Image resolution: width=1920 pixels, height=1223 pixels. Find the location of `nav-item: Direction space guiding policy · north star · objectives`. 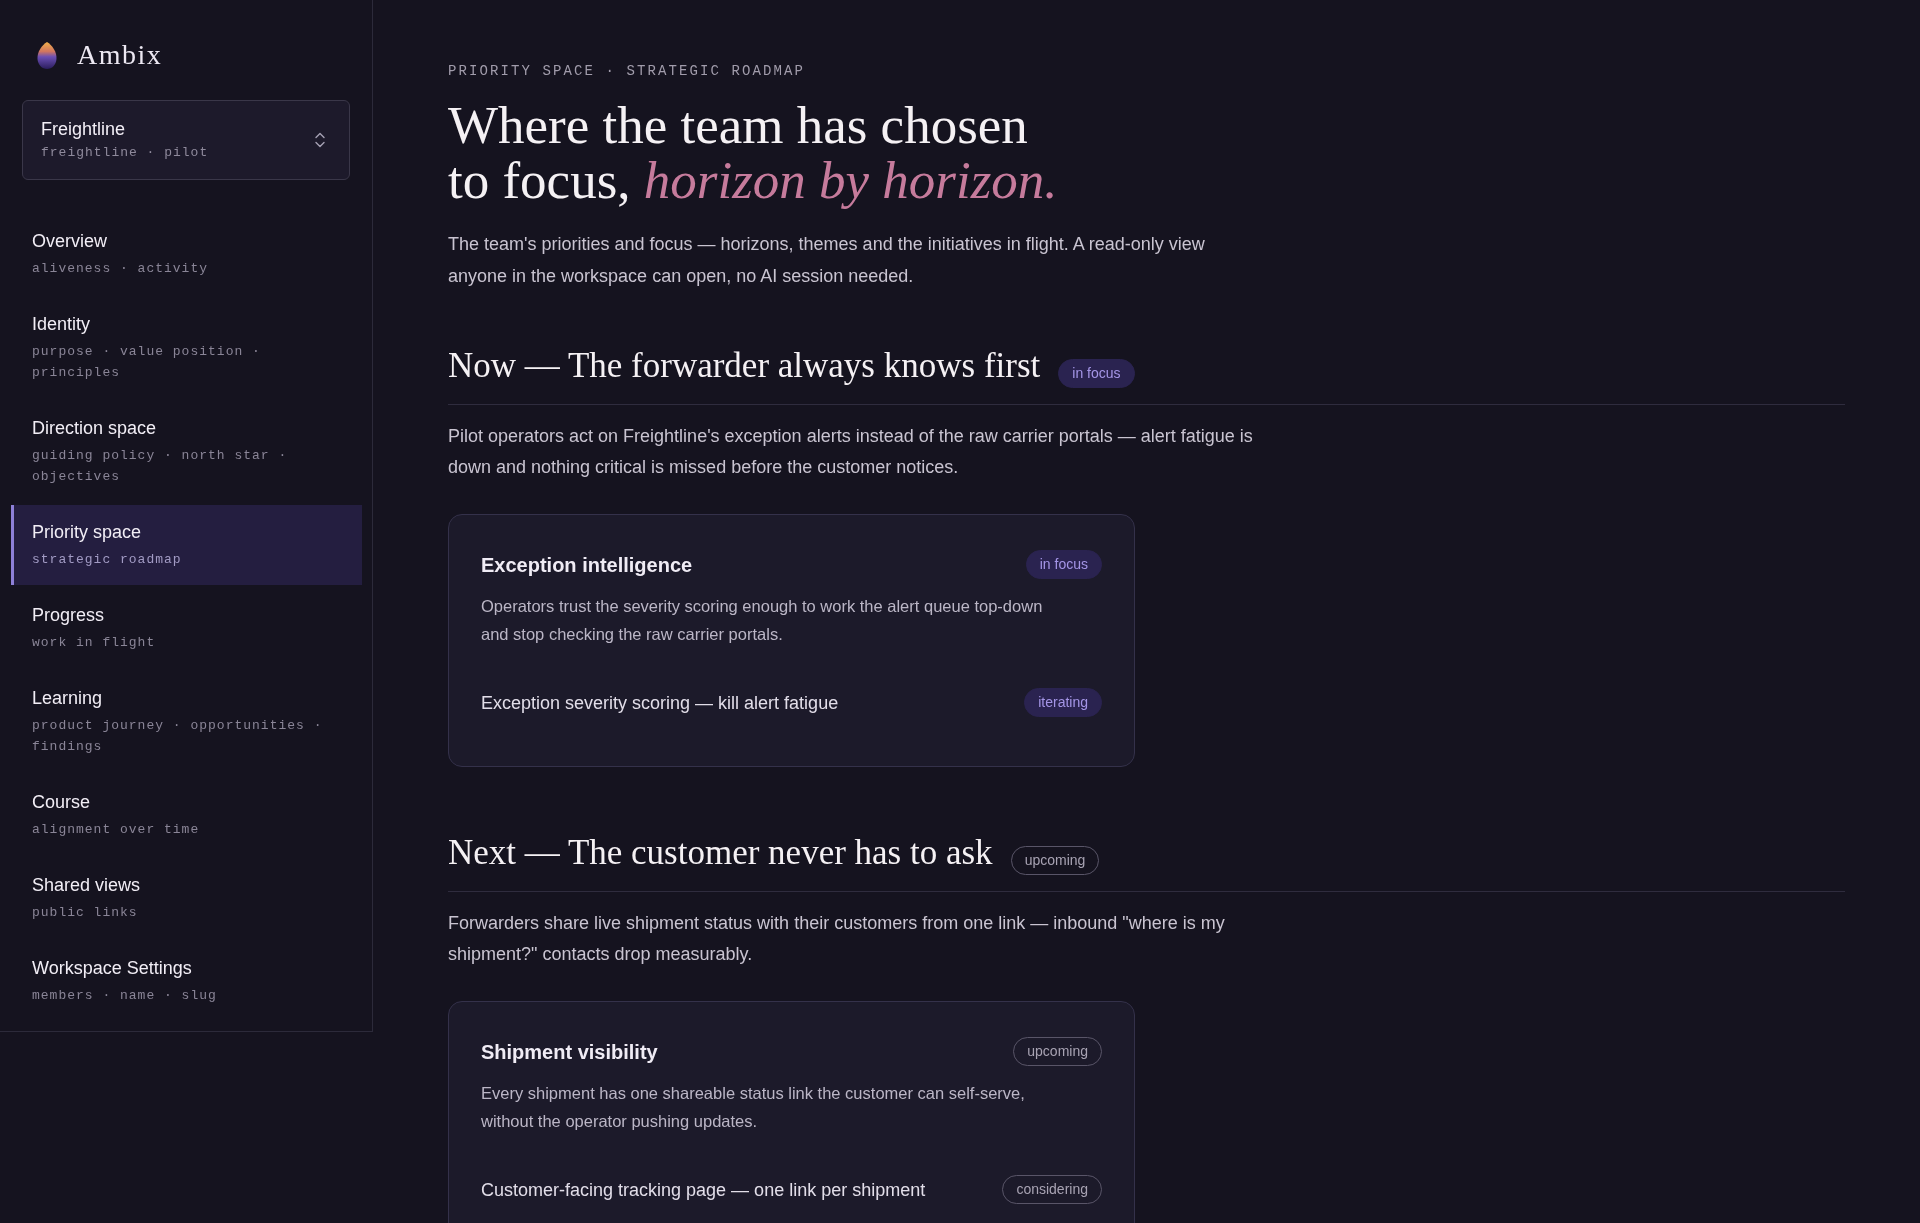

nav-item: Direction space guiding policy · north star · objectives is located at coordinates (186, 451).